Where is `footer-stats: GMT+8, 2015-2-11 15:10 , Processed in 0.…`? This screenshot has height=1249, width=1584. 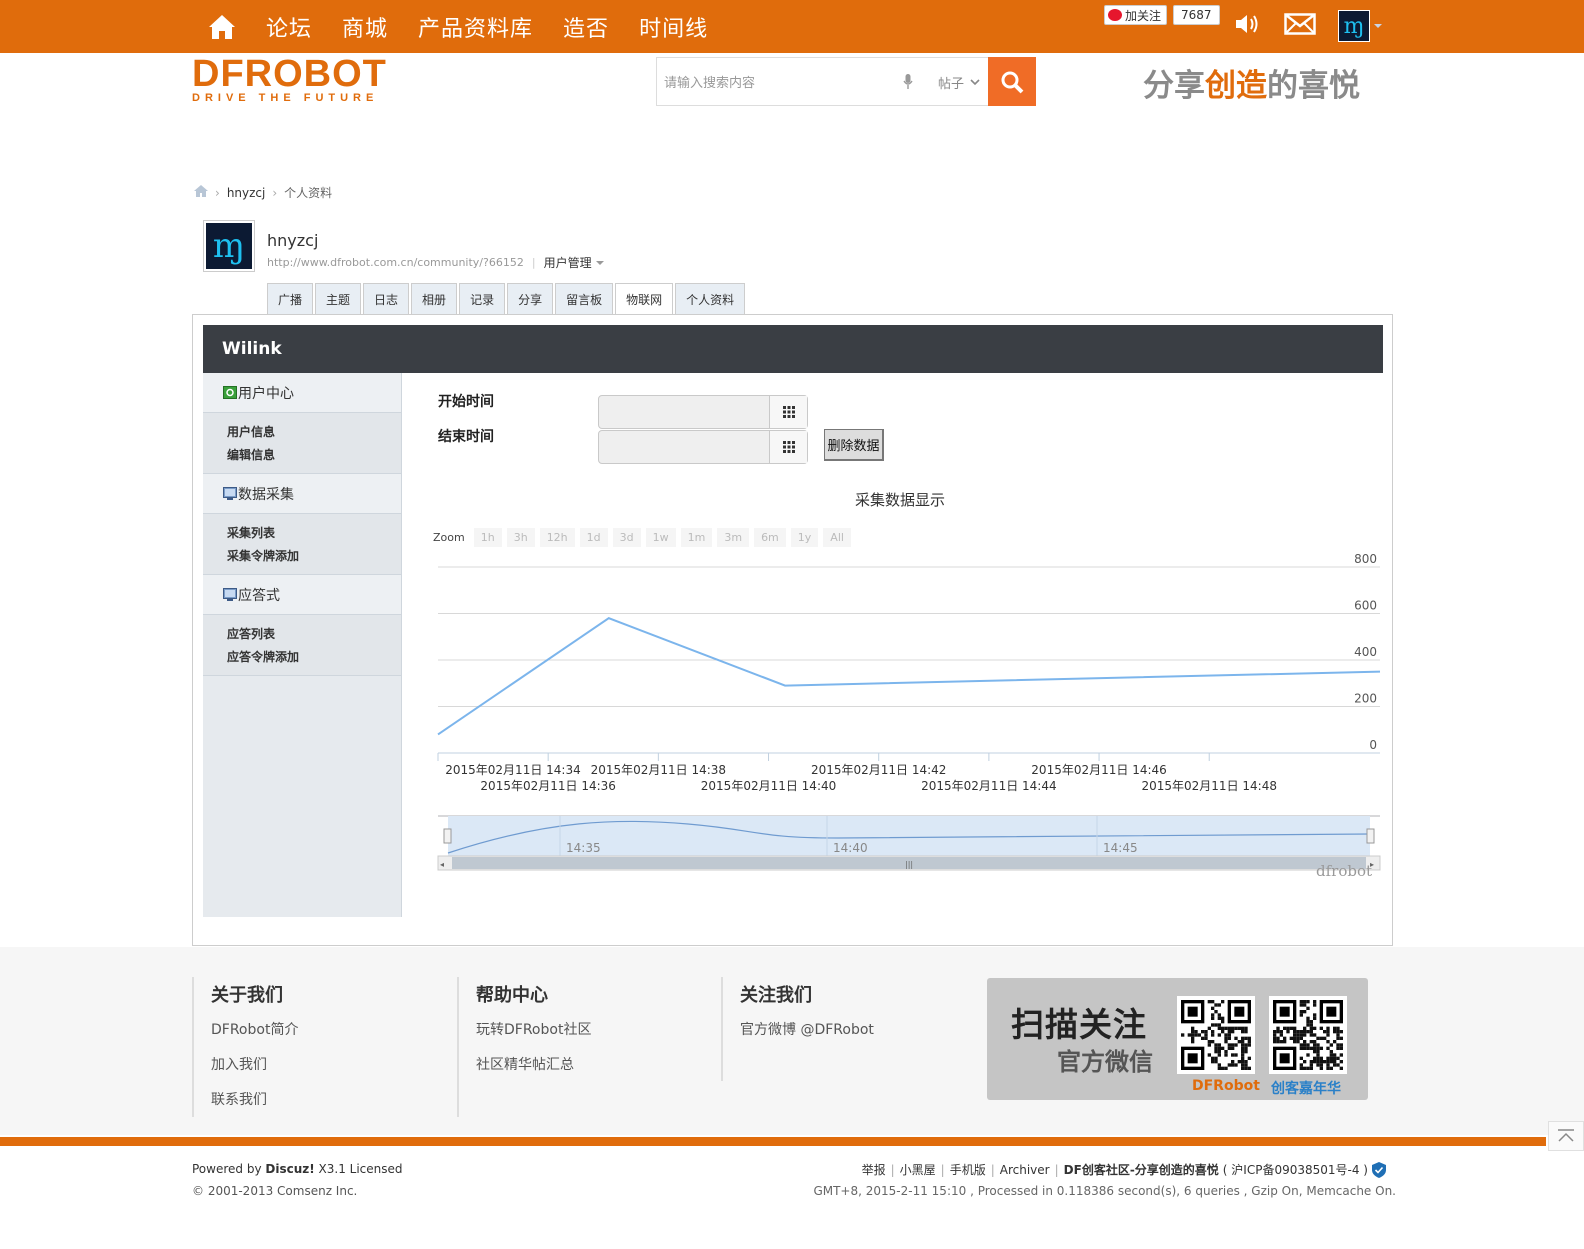
footer-stats: GMT+8, 2015-2-11 15:10 , Processed in 0.… is located at coordinates (1104, 1191).